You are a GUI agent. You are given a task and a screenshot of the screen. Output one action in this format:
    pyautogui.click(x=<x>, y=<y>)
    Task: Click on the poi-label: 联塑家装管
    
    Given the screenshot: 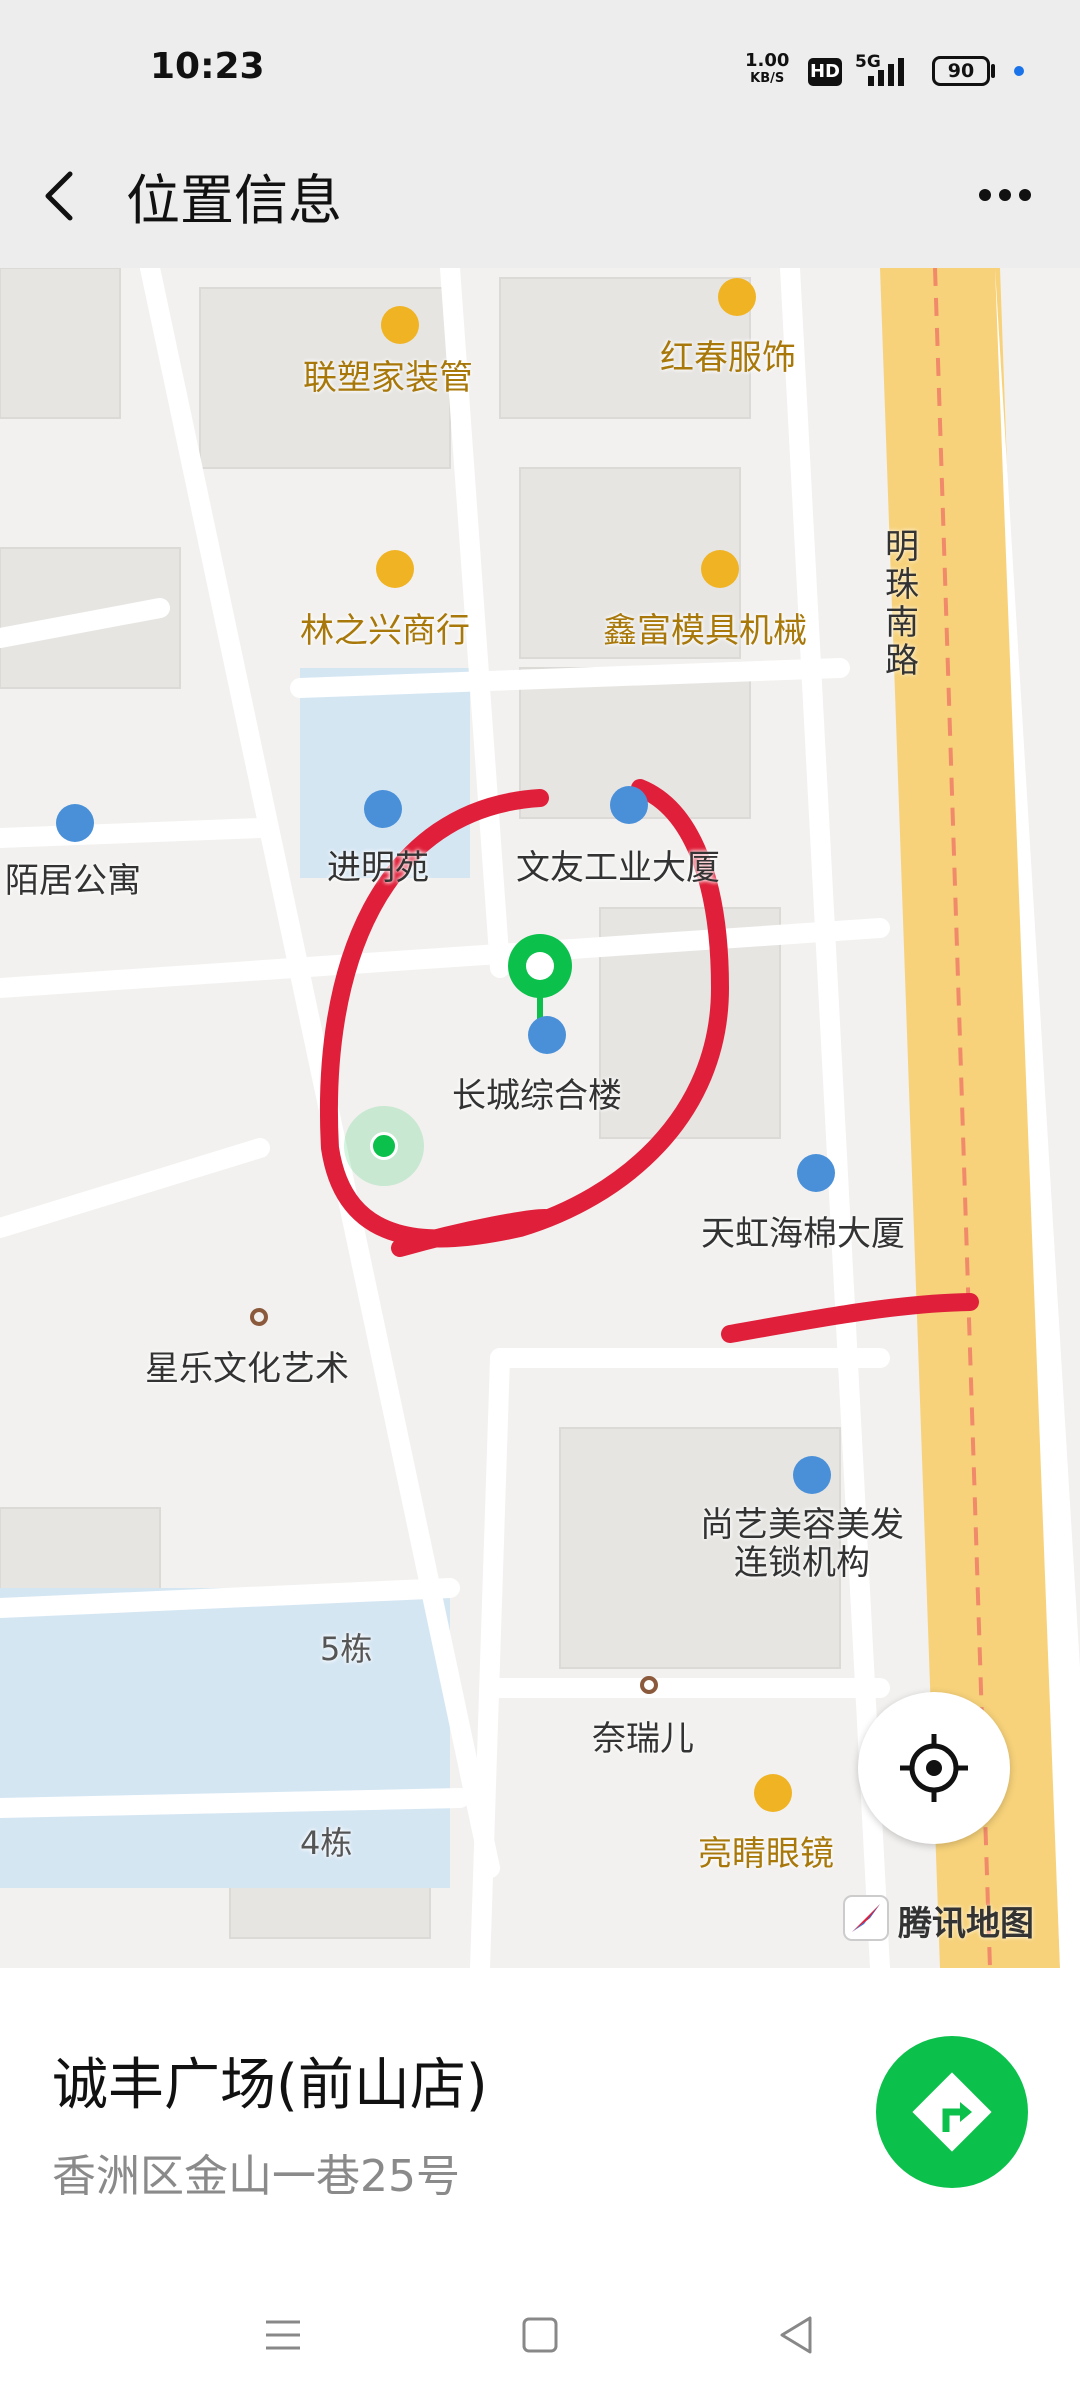 What is the action you would take?
    pyautogui.click(x=388, y=374)
    